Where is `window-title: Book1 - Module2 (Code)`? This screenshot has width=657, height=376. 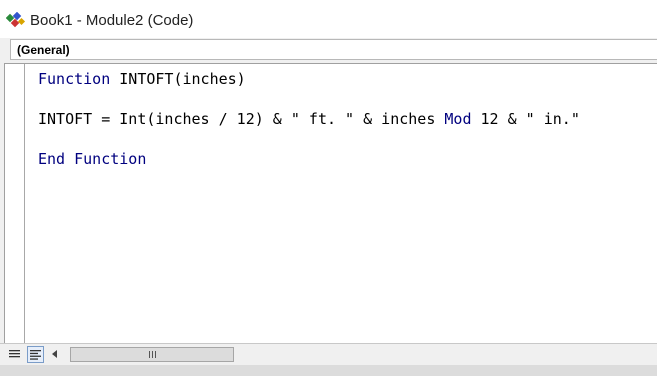
window-title: Book1 - Module2 (Code) is located at coordinates (112, 20).